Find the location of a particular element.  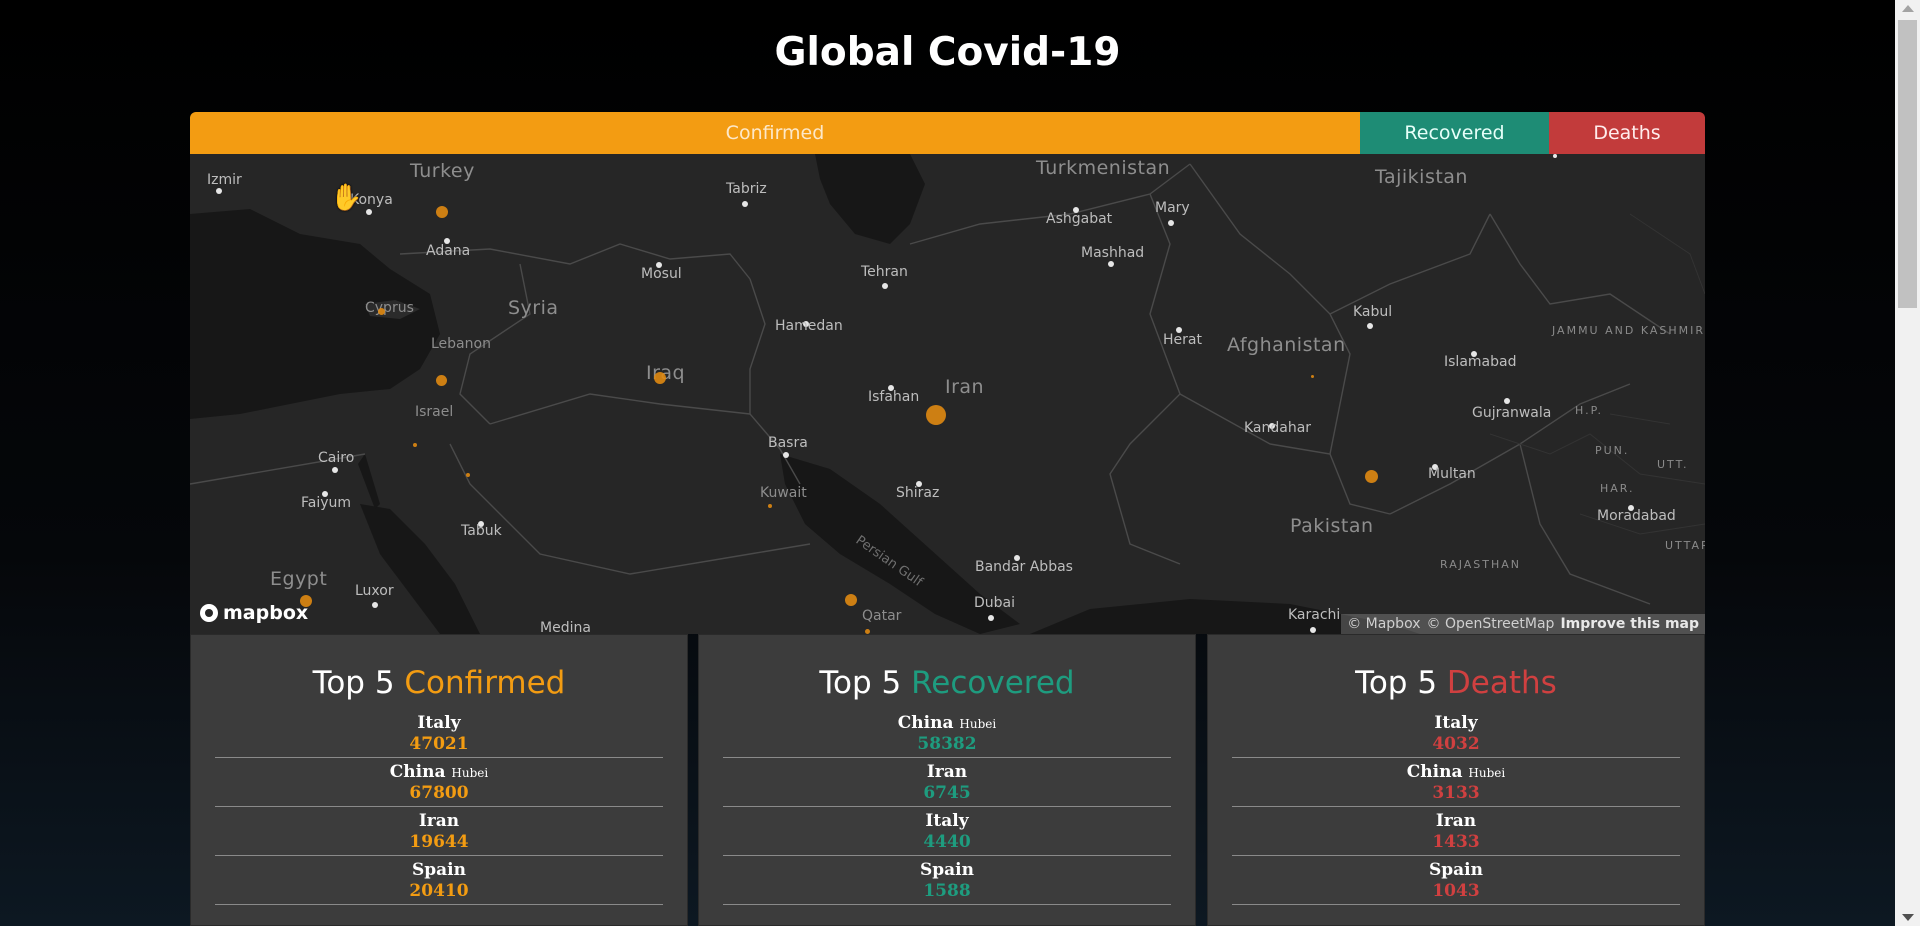

tab-confirmed: Confirmed is located at coordinates (775, 133).